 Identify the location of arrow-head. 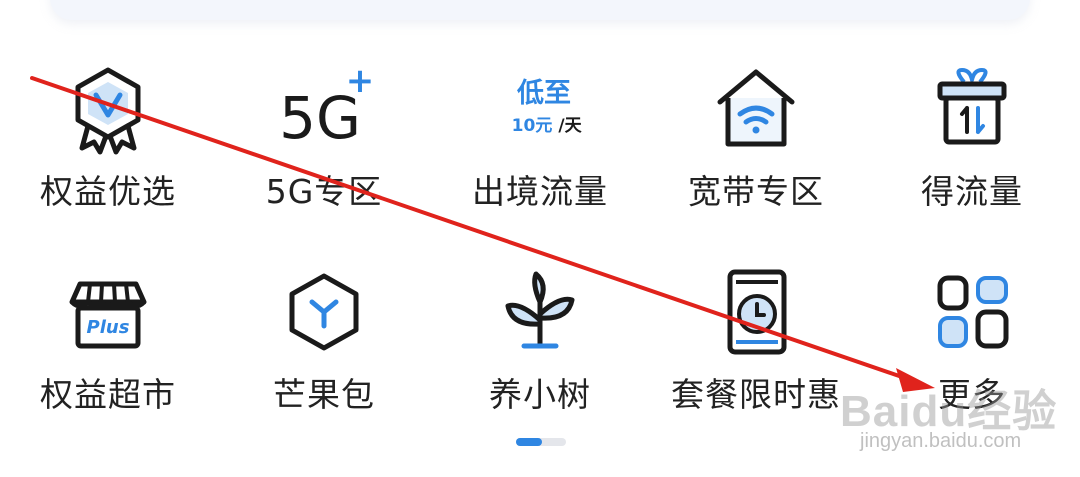
(915, 380).